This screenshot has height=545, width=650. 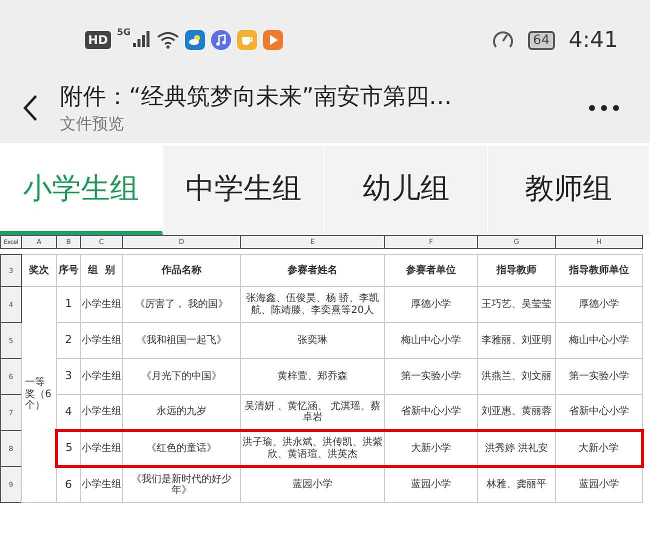 I want to click on group-header: 组 别, so click(x=101, y=270).